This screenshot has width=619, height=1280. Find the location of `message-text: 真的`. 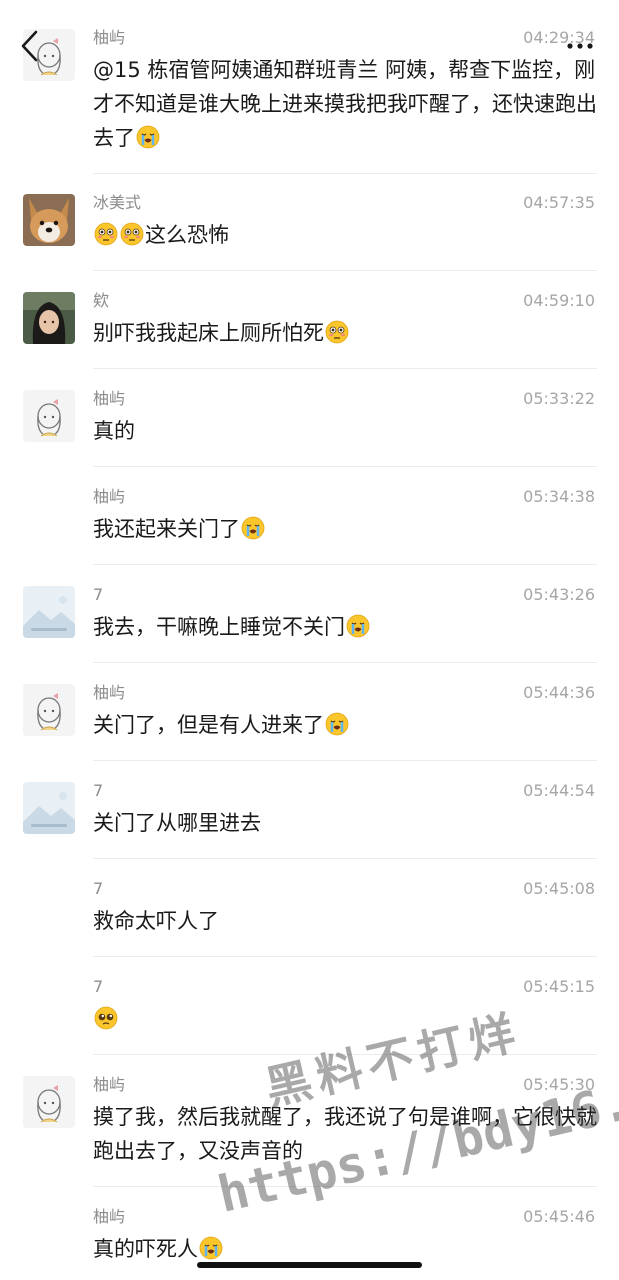

message-text: 真的 is located at coordinates (345, 431).